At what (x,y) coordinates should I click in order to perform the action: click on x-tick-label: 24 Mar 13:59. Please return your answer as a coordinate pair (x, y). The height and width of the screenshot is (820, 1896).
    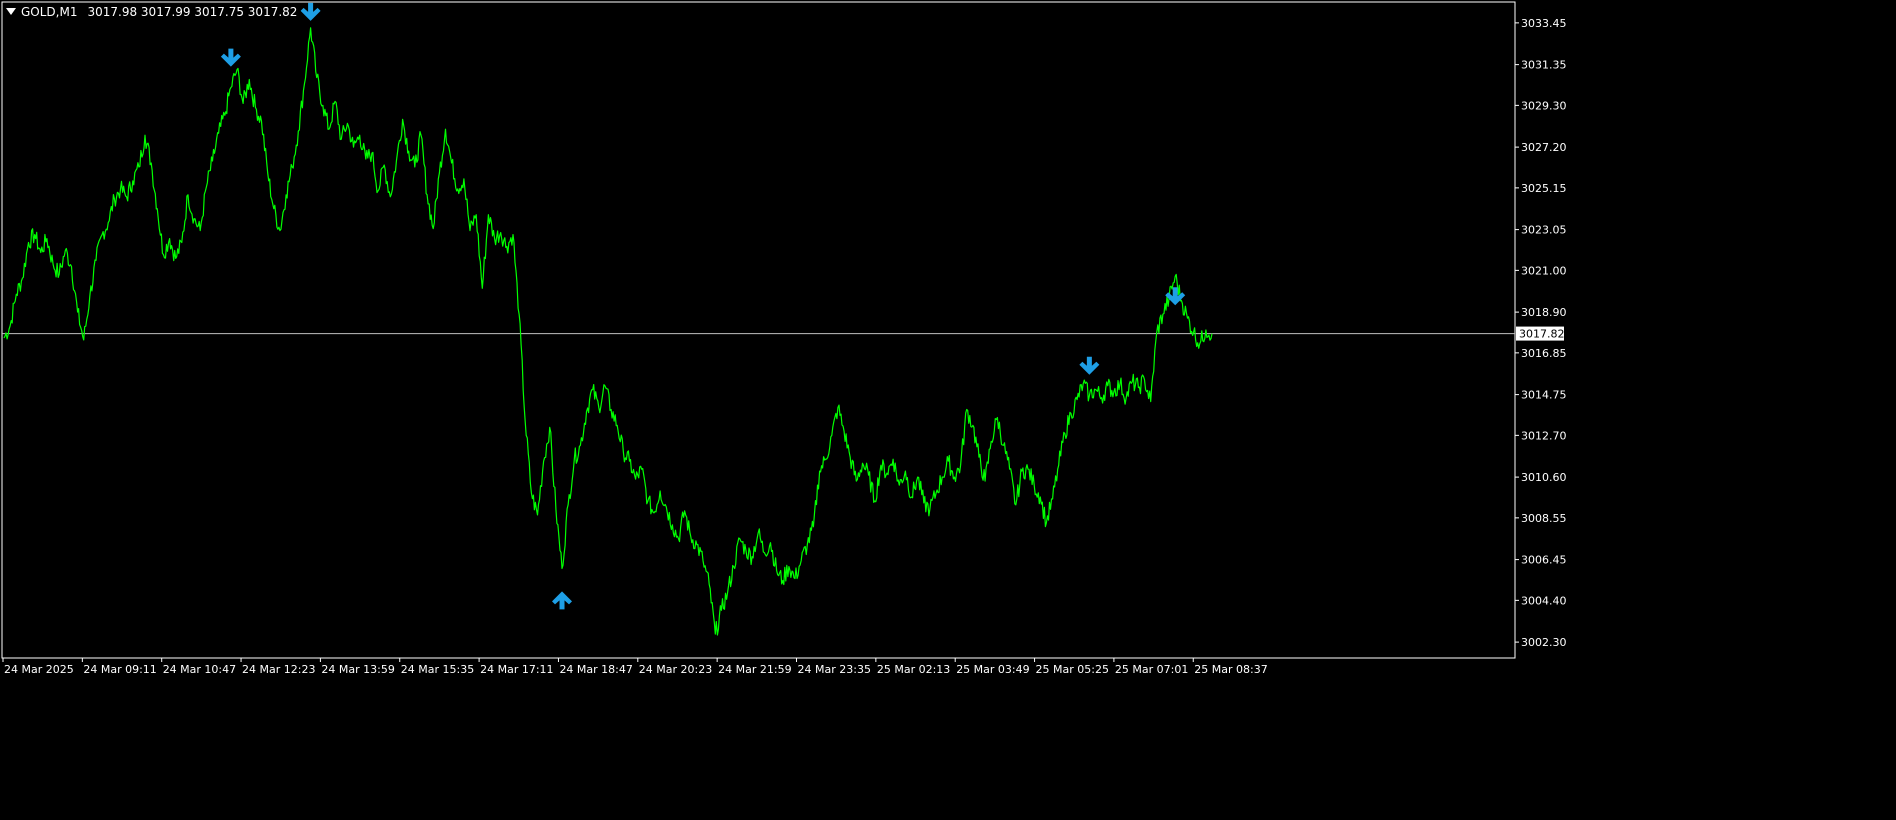
    Looking at the image, I should click on (357, 669).